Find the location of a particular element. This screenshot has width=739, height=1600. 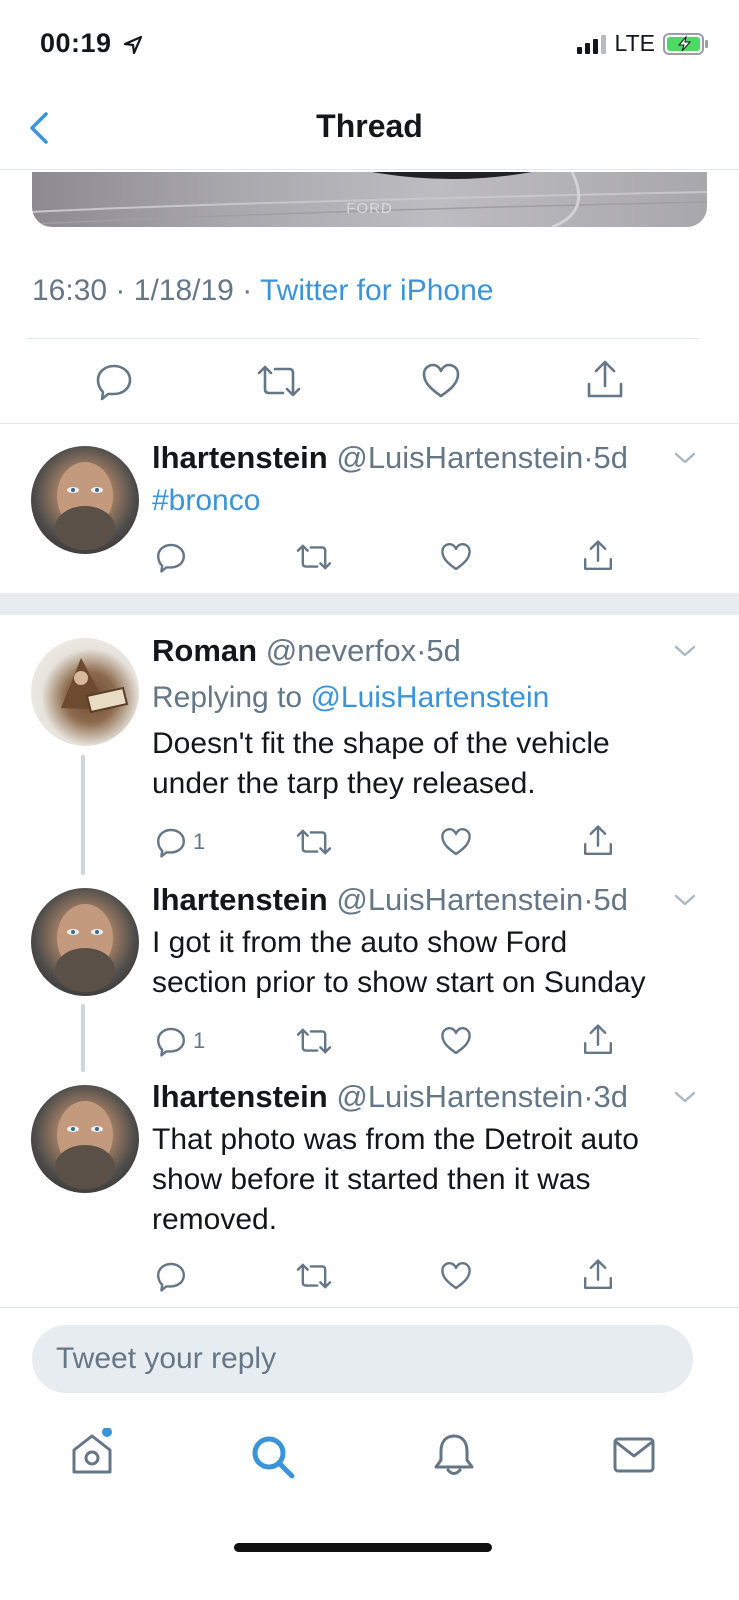

tweet-author-row: lhartenstein @LuisHartenstein·3d is located at coordinates (390, 1097).